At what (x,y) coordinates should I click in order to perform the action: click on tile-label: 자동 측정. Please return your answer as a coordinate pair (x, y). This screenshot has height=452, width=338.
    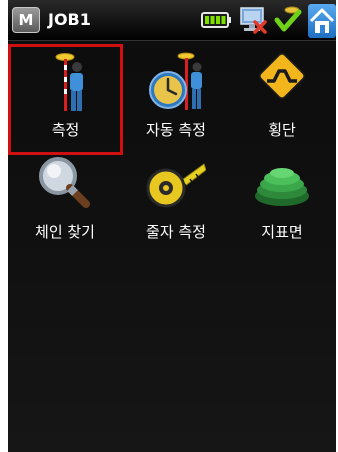
    Looking at the image, I should click on (176, 130).